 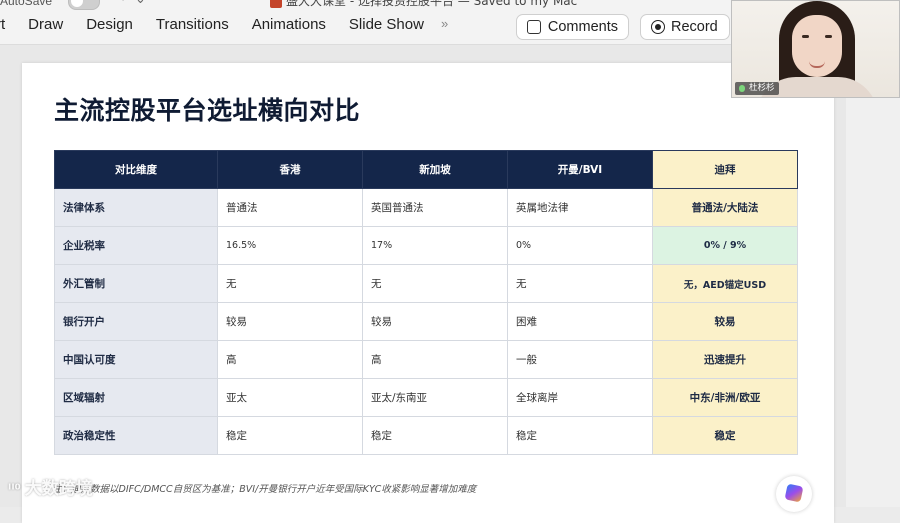 What do you see at coordinates (289, 27) in the screenshot?
I see `tab-animations: Animations` at bounding box center [289, 27].